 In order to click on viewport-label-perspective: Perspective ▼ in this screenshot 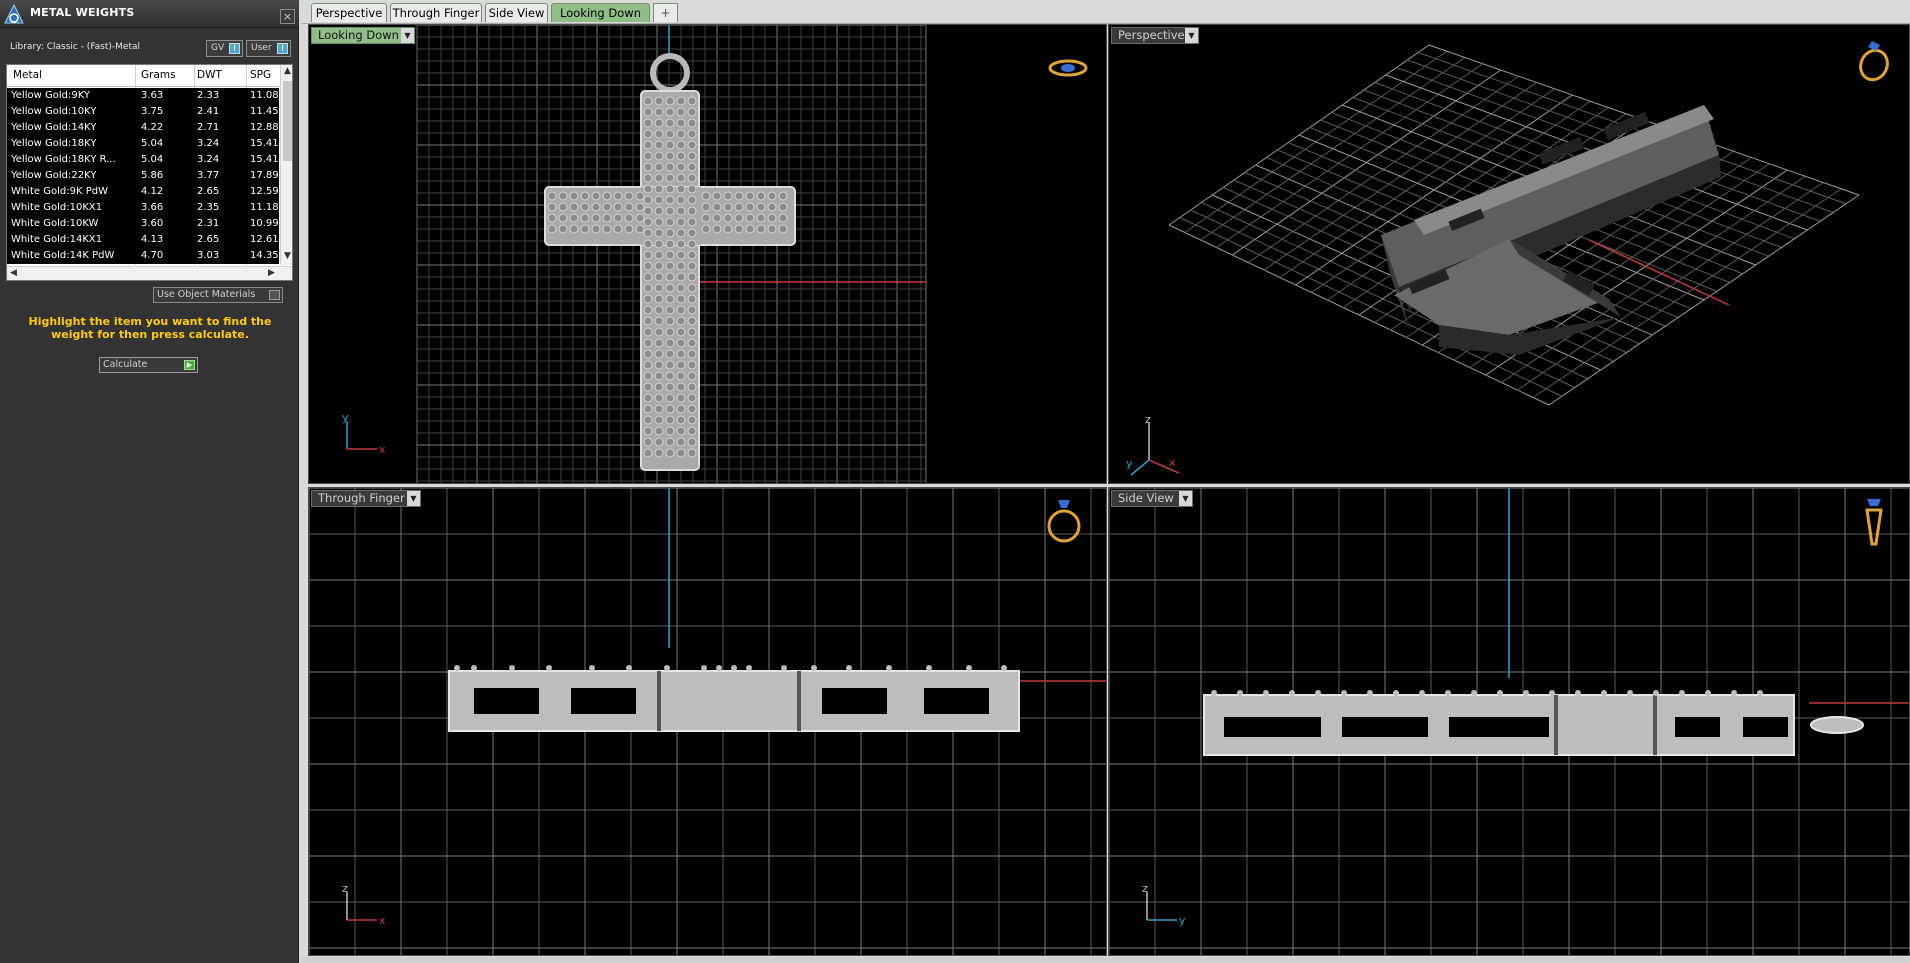, I will do `click(1155, 35)`.